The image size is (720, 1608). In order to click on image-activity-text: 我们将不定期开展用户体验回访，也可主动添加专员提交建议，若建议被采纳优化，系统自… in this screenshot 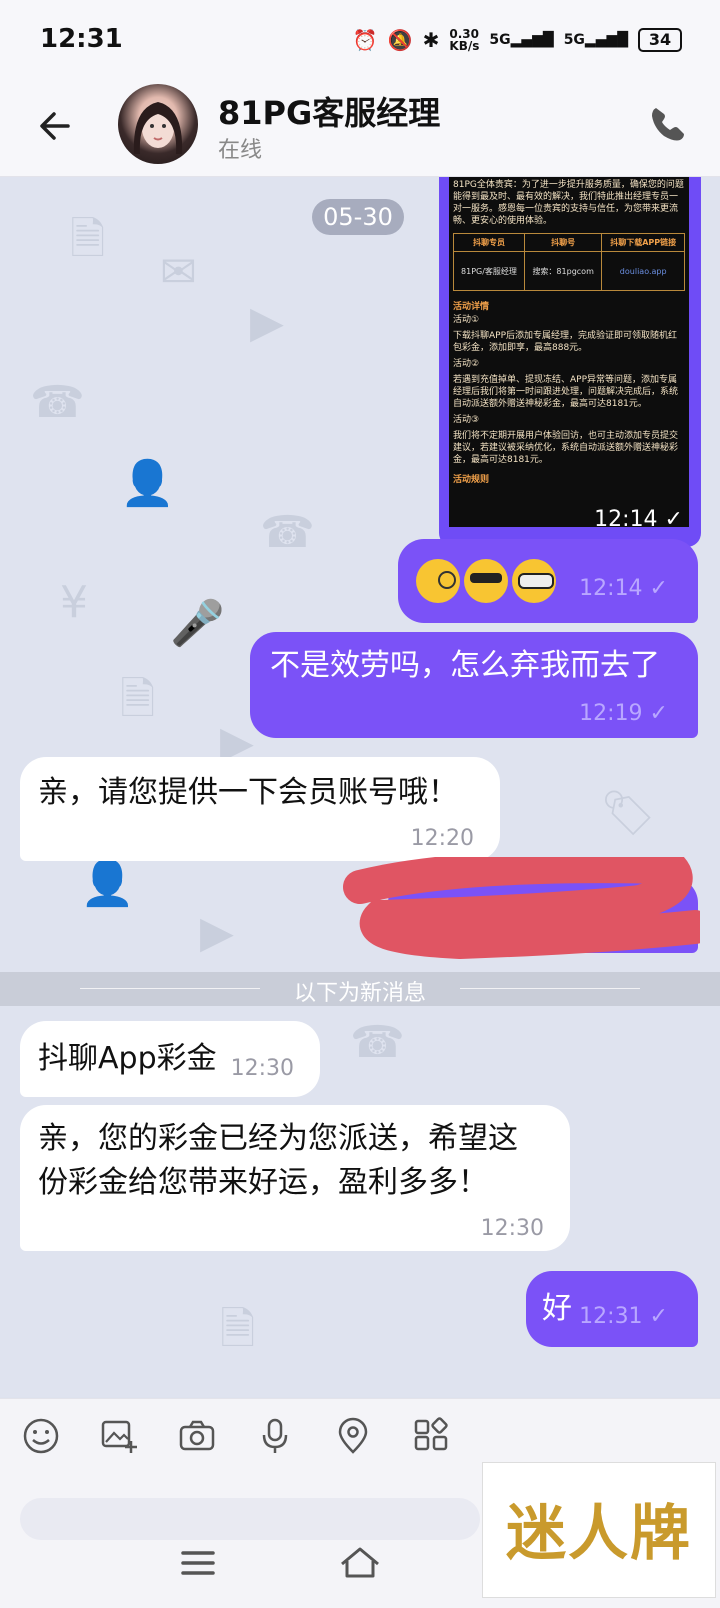, I will do `click(566, 448)`.